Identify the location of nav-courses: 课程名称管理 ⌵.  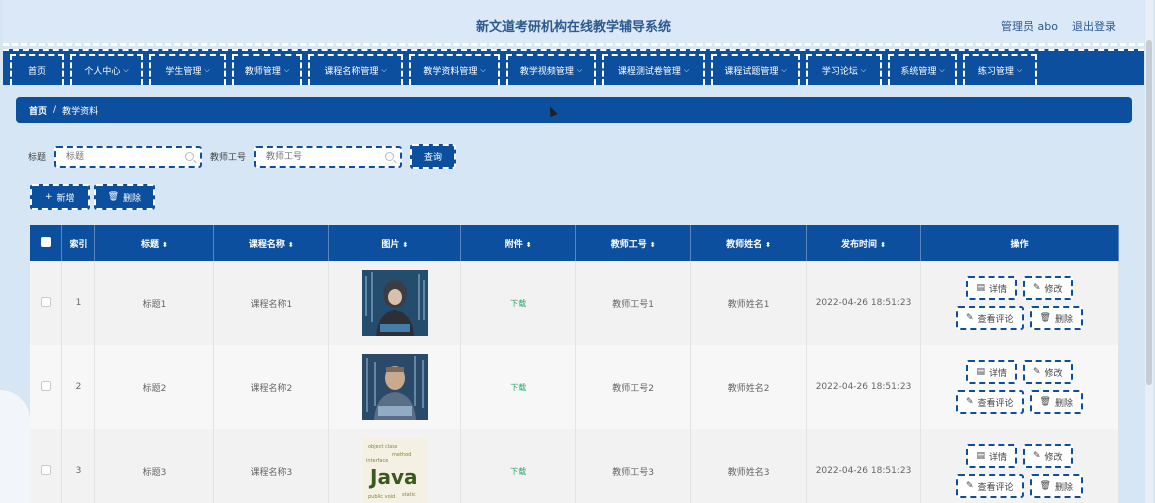
(355, 69).